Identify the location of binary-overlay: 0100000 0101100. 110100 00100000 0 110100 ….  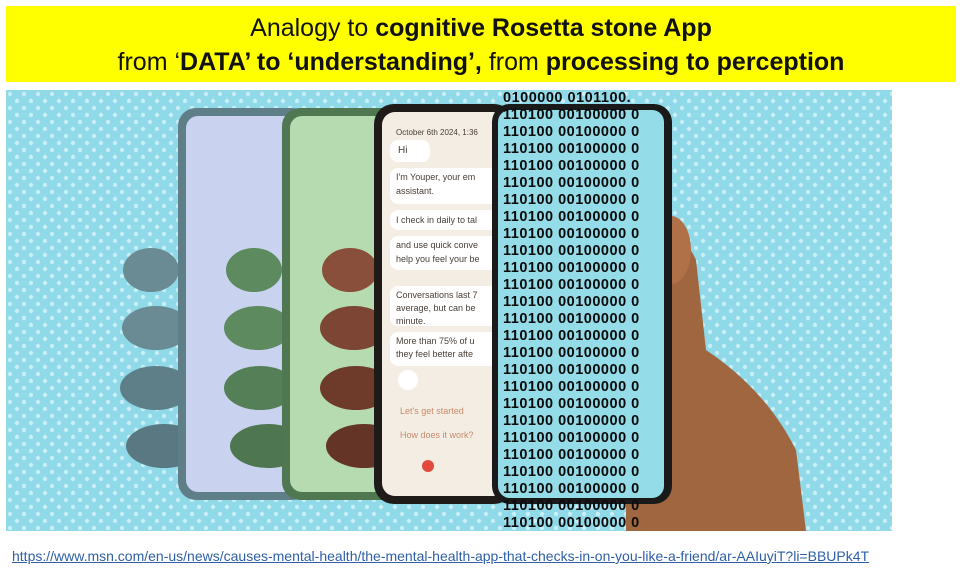
(583, 310).